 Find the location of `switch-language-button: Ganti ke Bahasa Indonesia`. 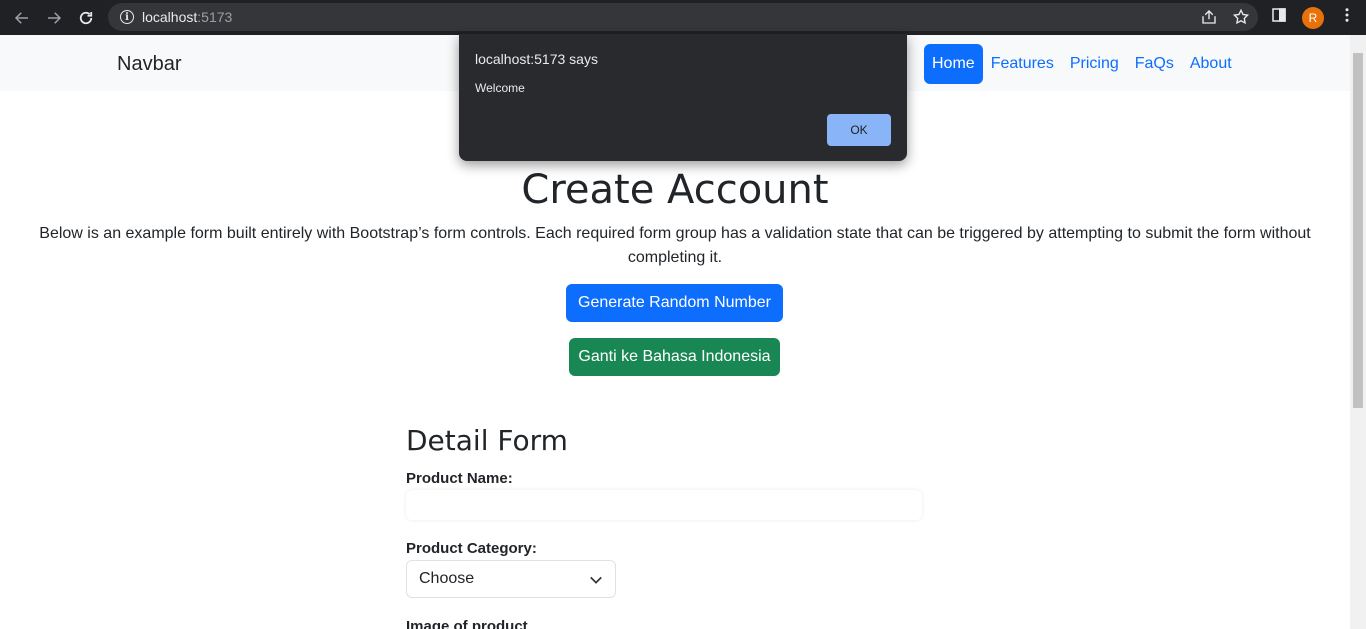

switch-language-button: Ganti ke Bahasa Indonesia is located at coordinates (674, 357).